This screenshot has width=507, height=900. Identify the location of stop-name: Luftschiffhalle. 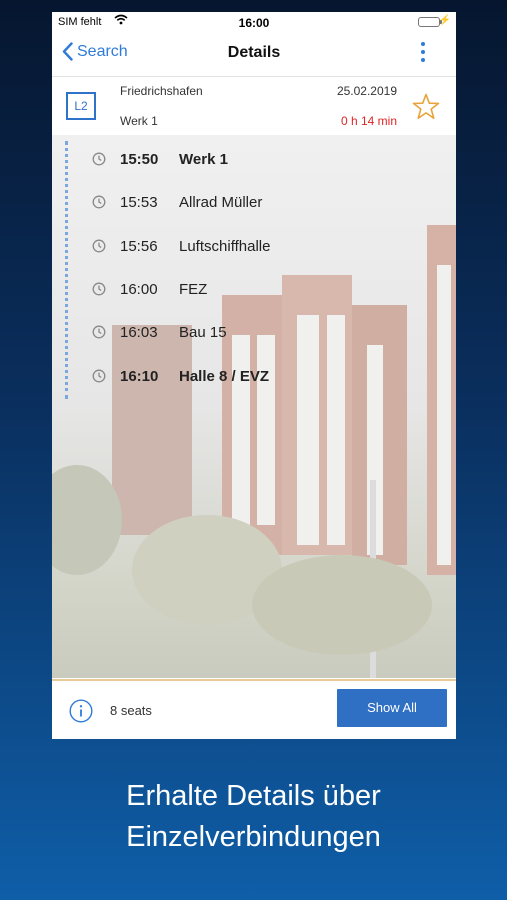
(225, 246).